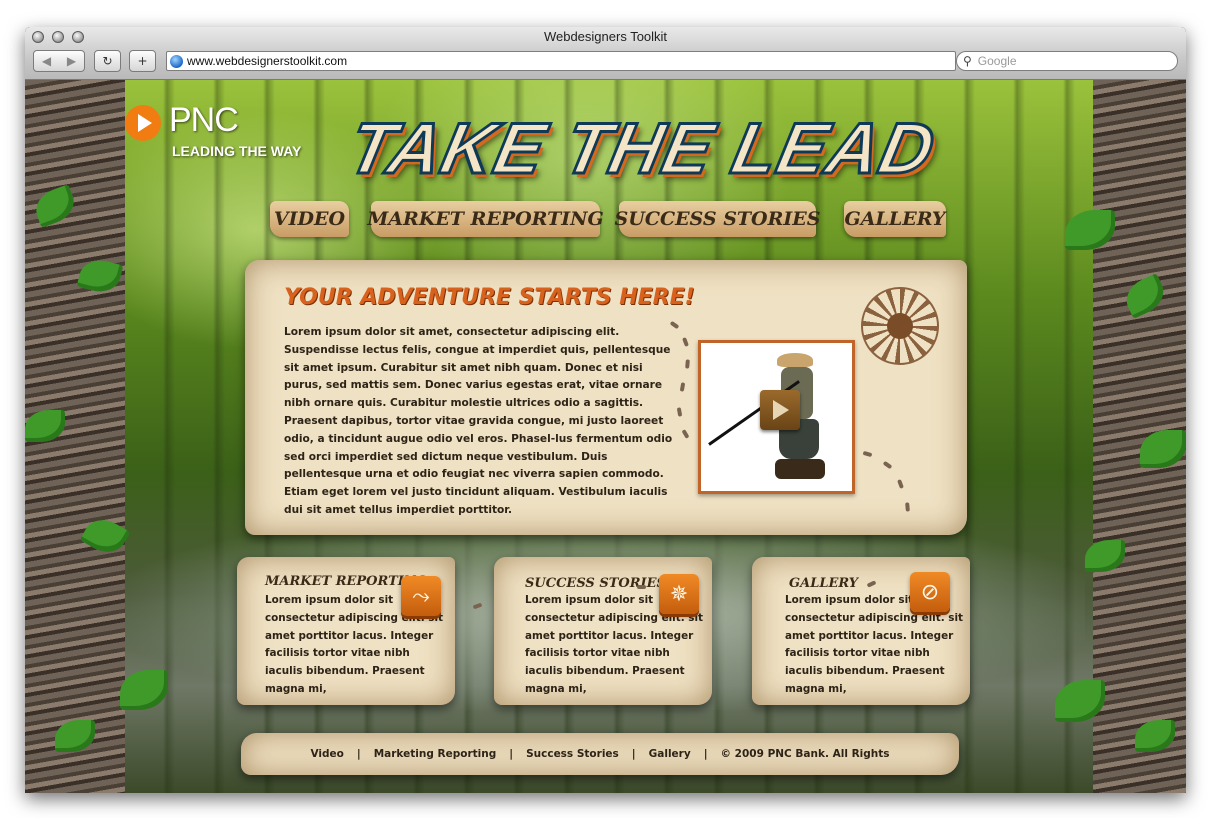  What do you see at coordinates (572, 754) in the screenshot?
I see `footer-link-success-stories: Success Stories` at bounding box center [572, 754].